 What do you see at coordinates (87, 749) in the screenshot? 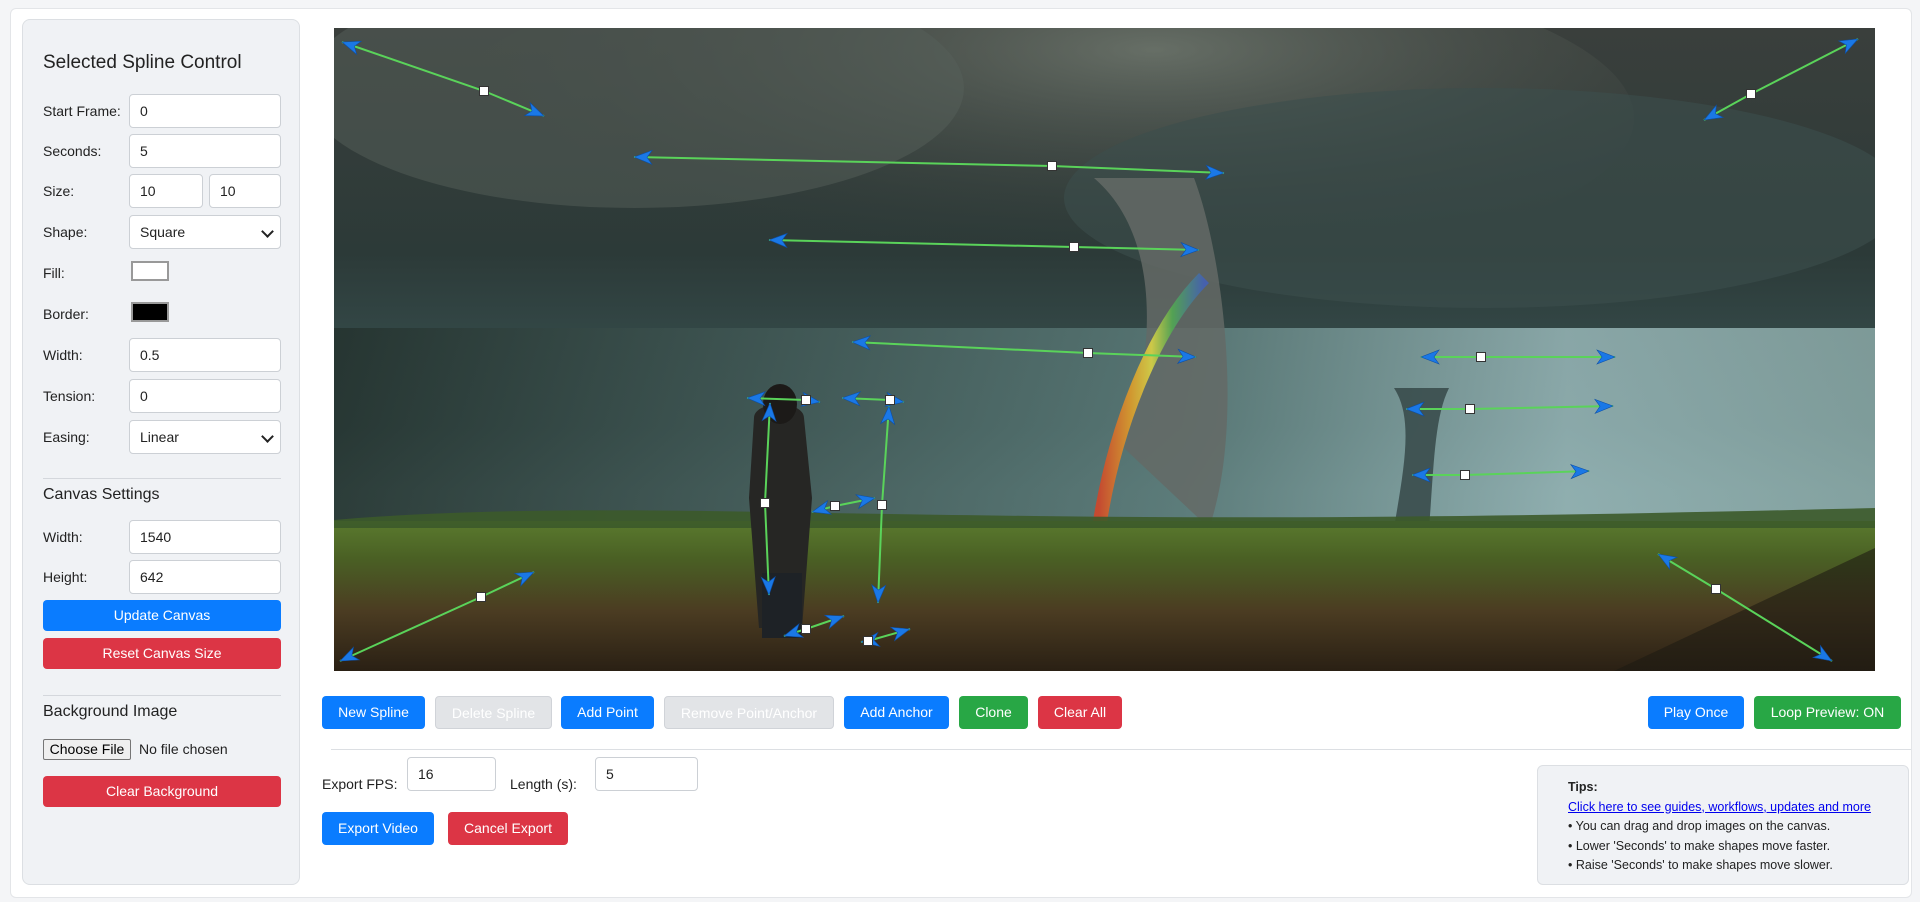
I see `choose-file-button: Choose File` at bounding box center [87, 749].